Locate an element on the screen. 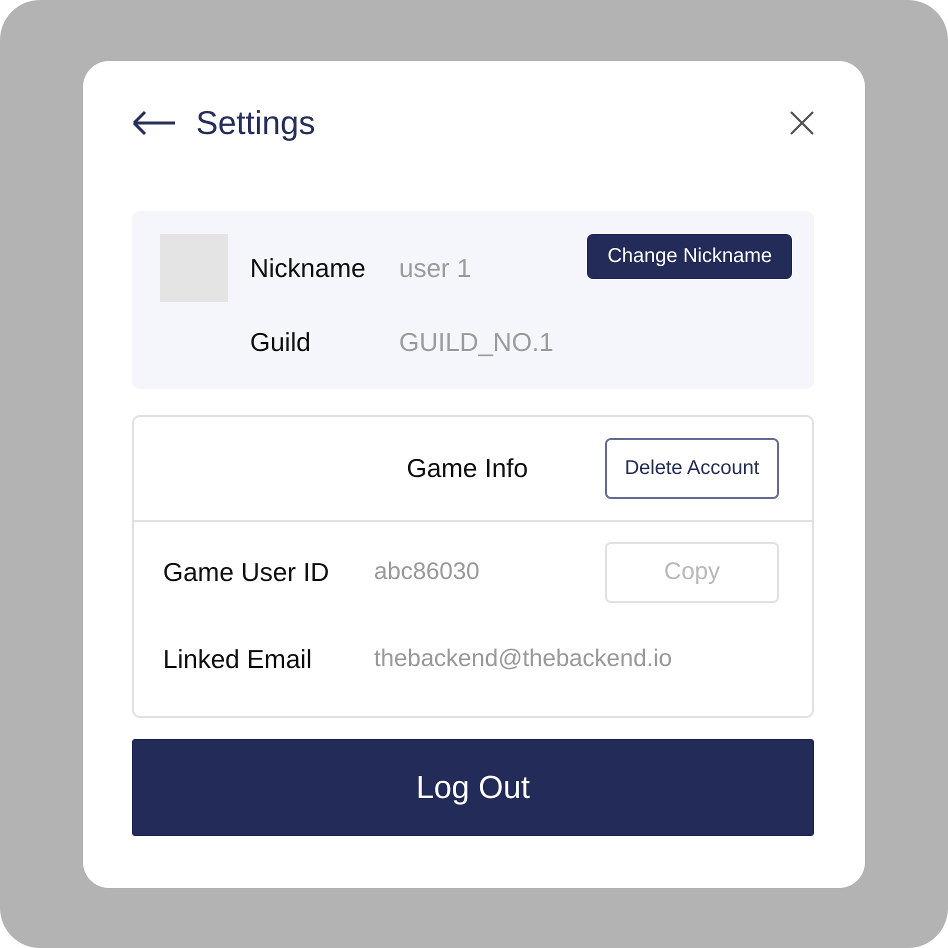  section-title: Game Info is located at coordinates (467, 468).